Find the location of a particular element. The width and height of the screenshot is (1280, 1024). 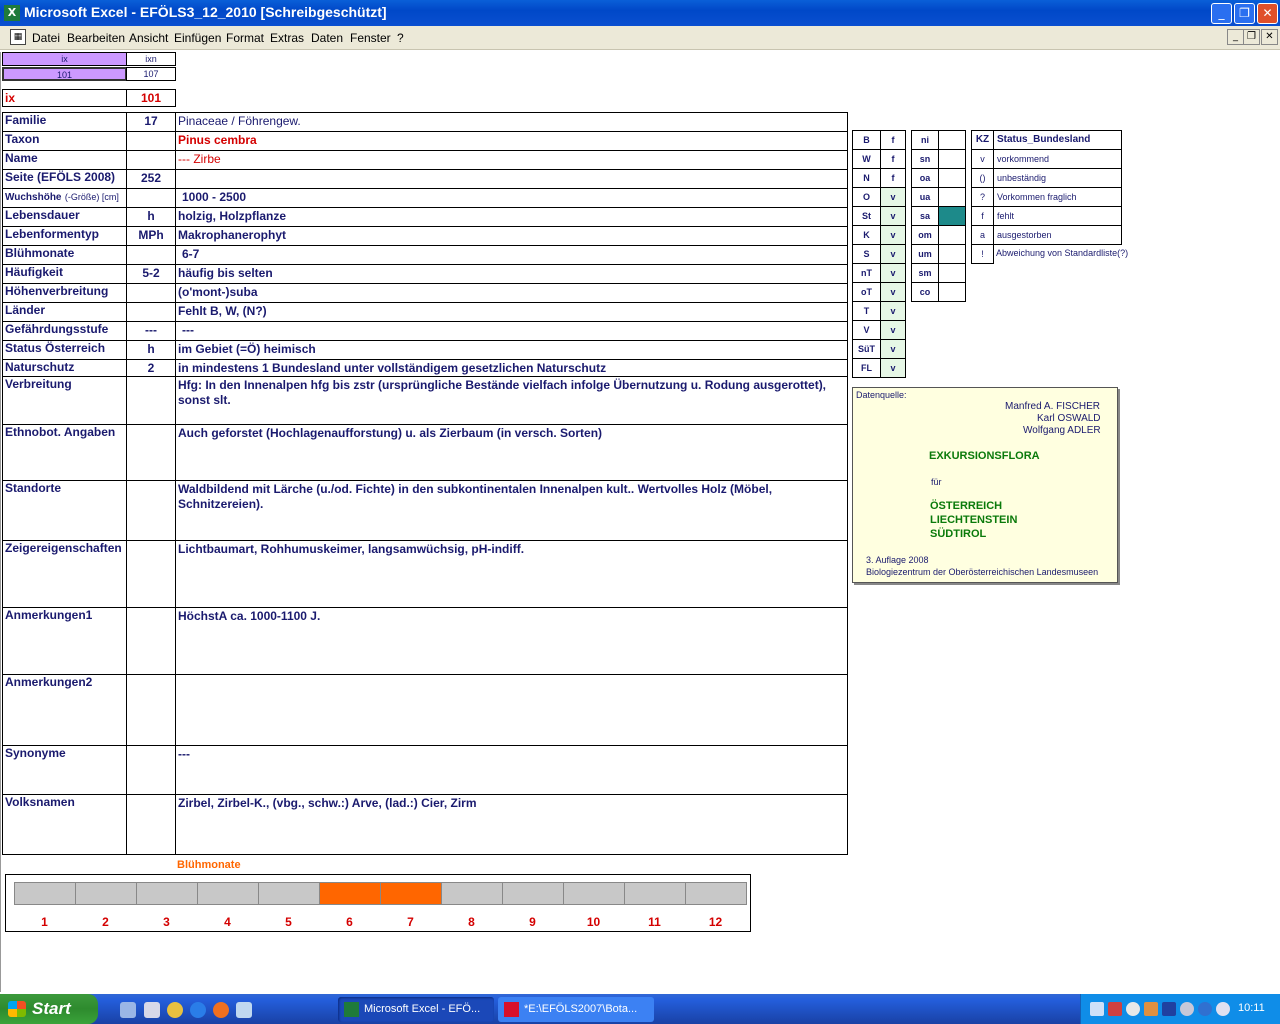

row-label: Zeigereigenschaften is located at coordinates (64, 574).